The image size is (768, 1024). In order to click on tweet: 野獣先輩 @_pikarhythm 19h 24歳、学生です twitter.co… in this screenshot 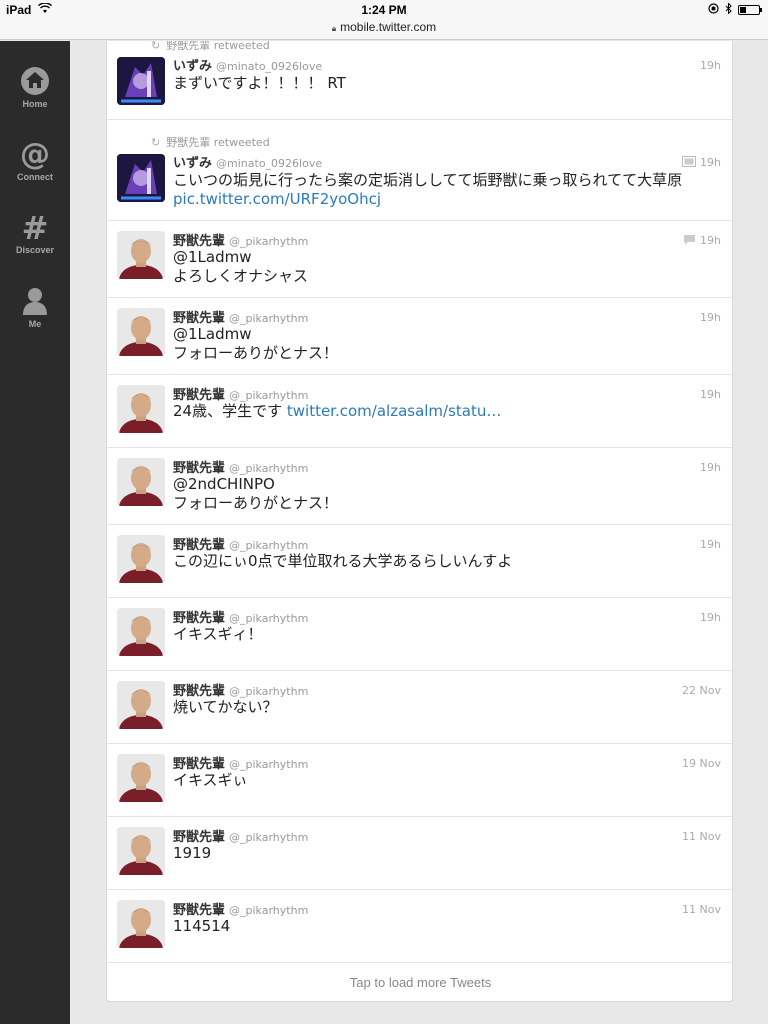, I will do `click(419, 411)`.